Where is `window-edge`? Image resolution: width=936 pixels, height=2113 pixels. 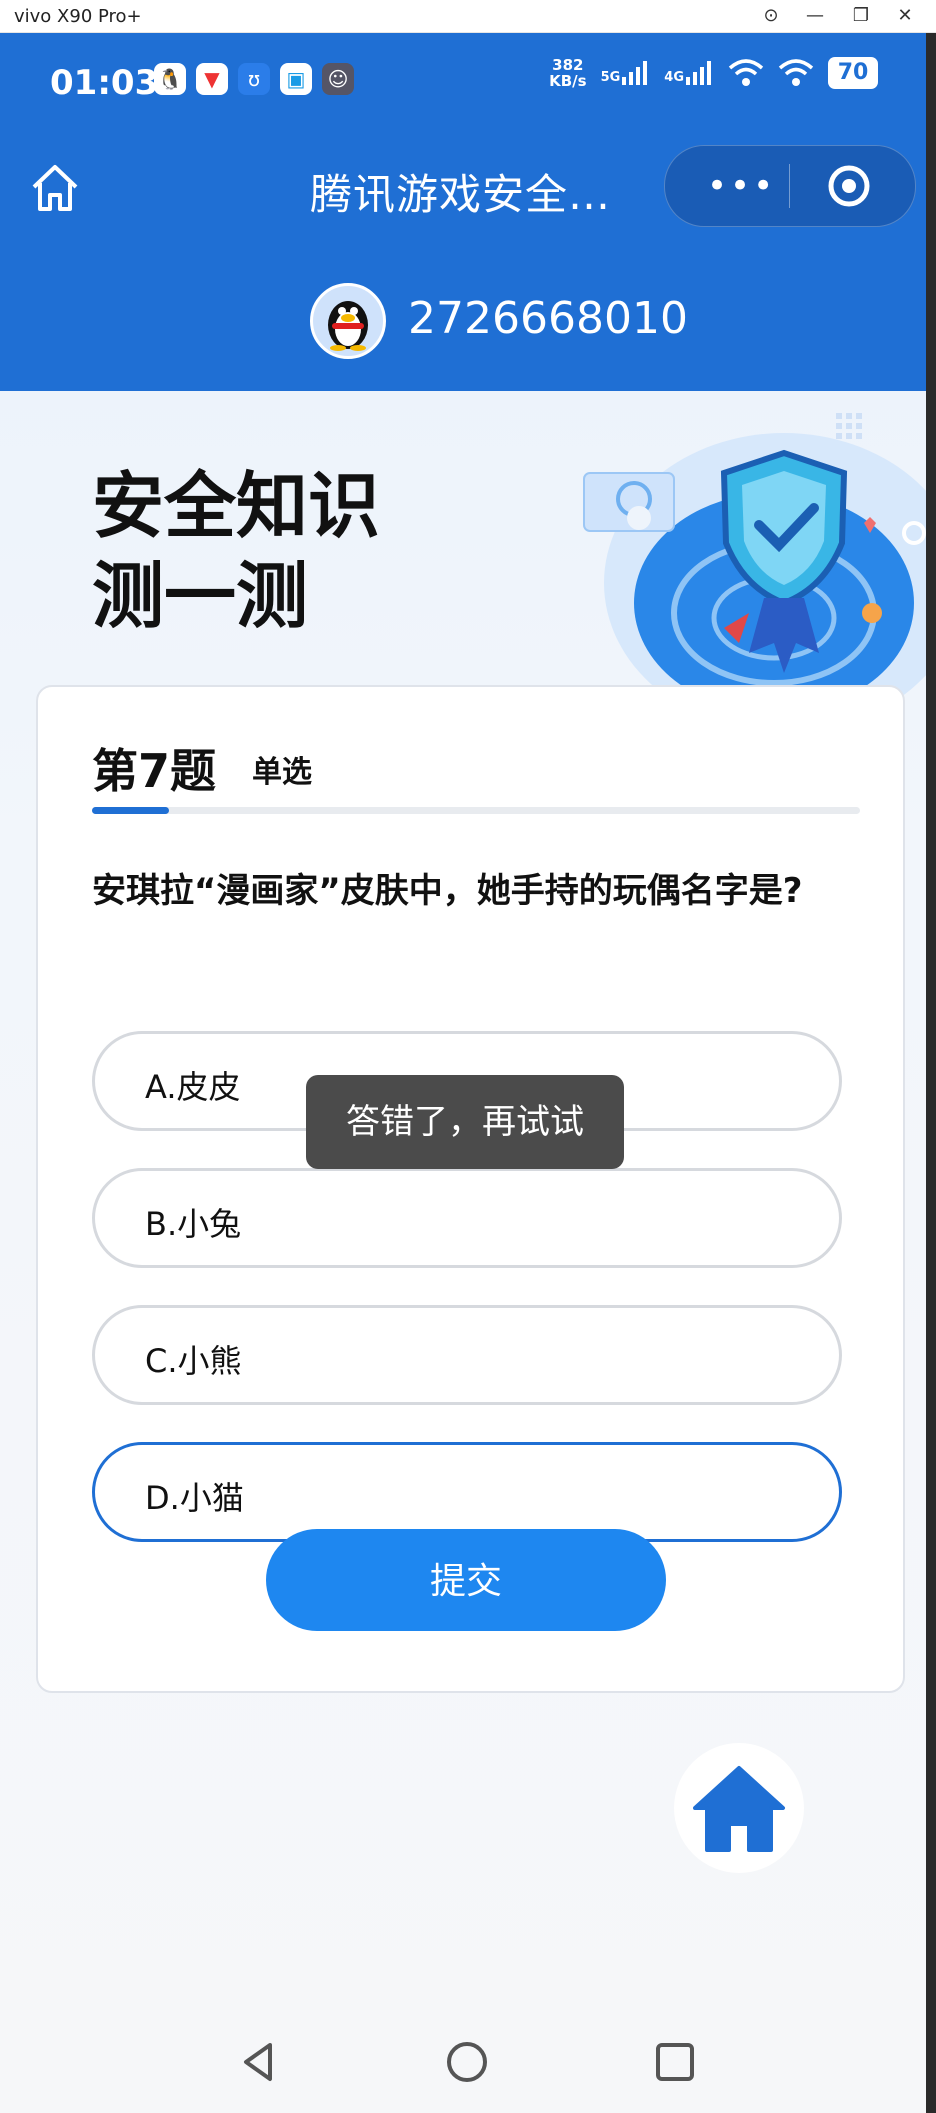
window-edge is located at coordinates (931, 1073).